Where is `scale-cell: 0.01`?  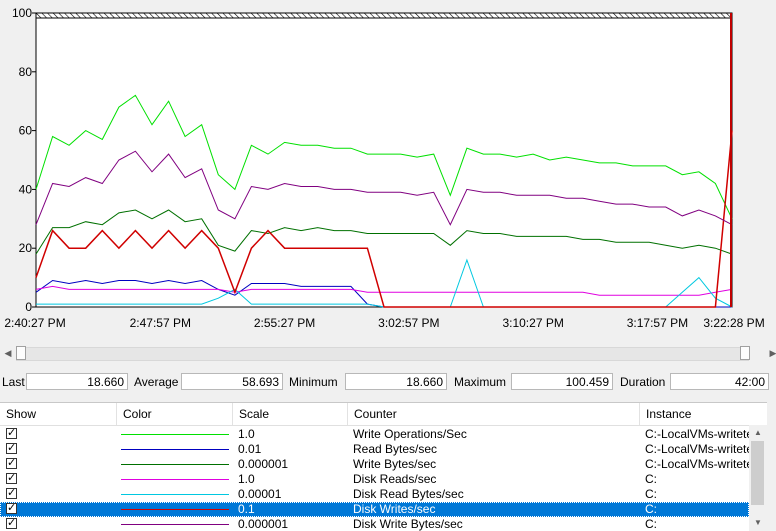 scale-cell: 0.01 is located at coordinates (250, 449).